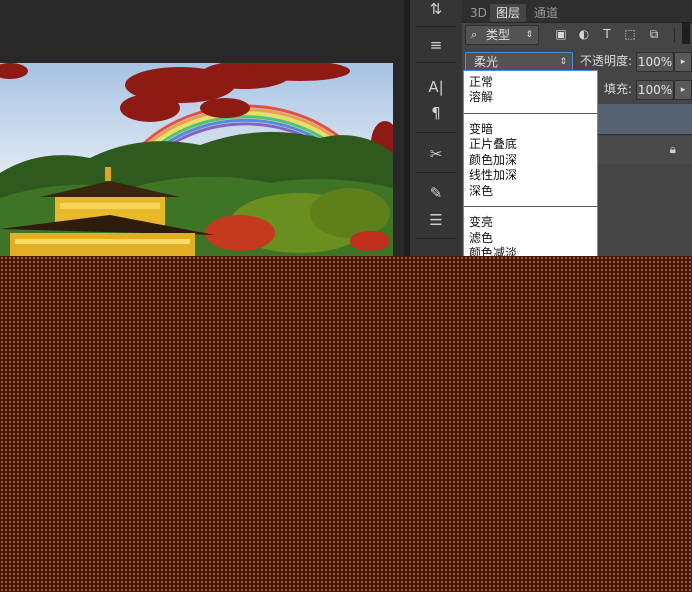 This screenshot has height=592, width=692. Describe the element at coordinates (606, 61) in the screenshot. I see `opacity-label: 不透明度:` at that location.